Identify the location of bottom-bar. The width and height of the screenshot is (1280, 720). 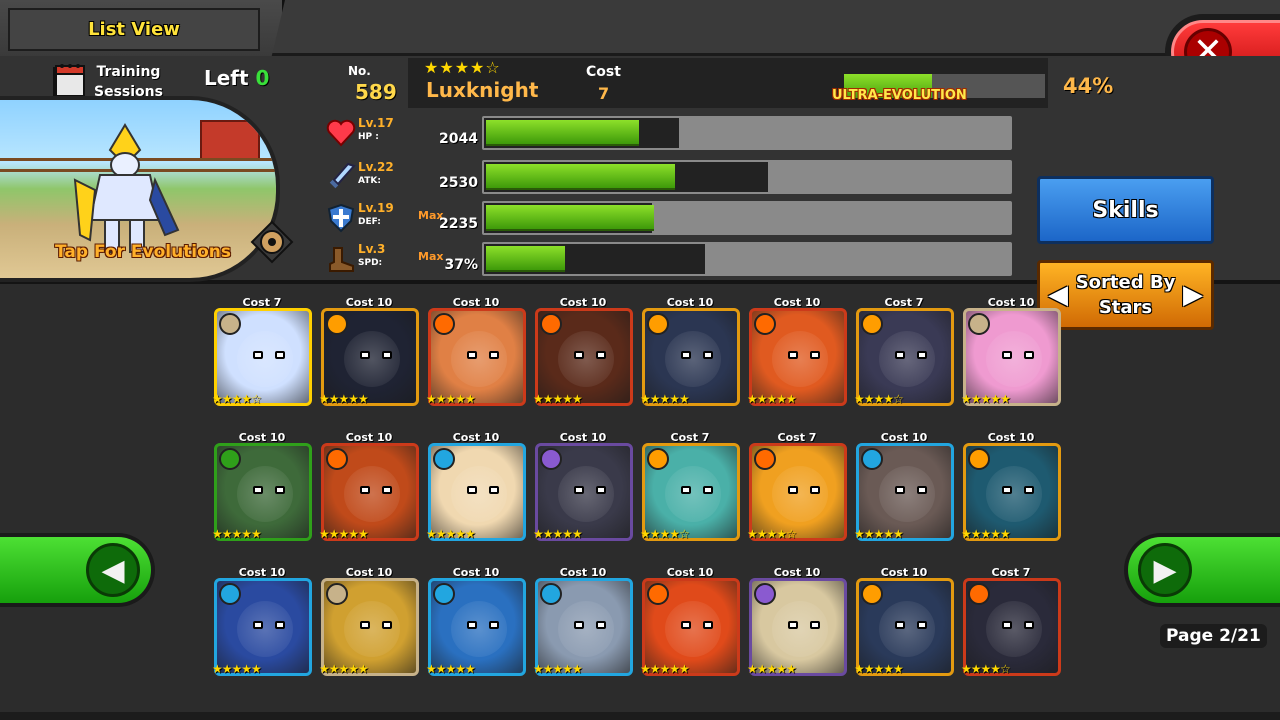
(640, 716).